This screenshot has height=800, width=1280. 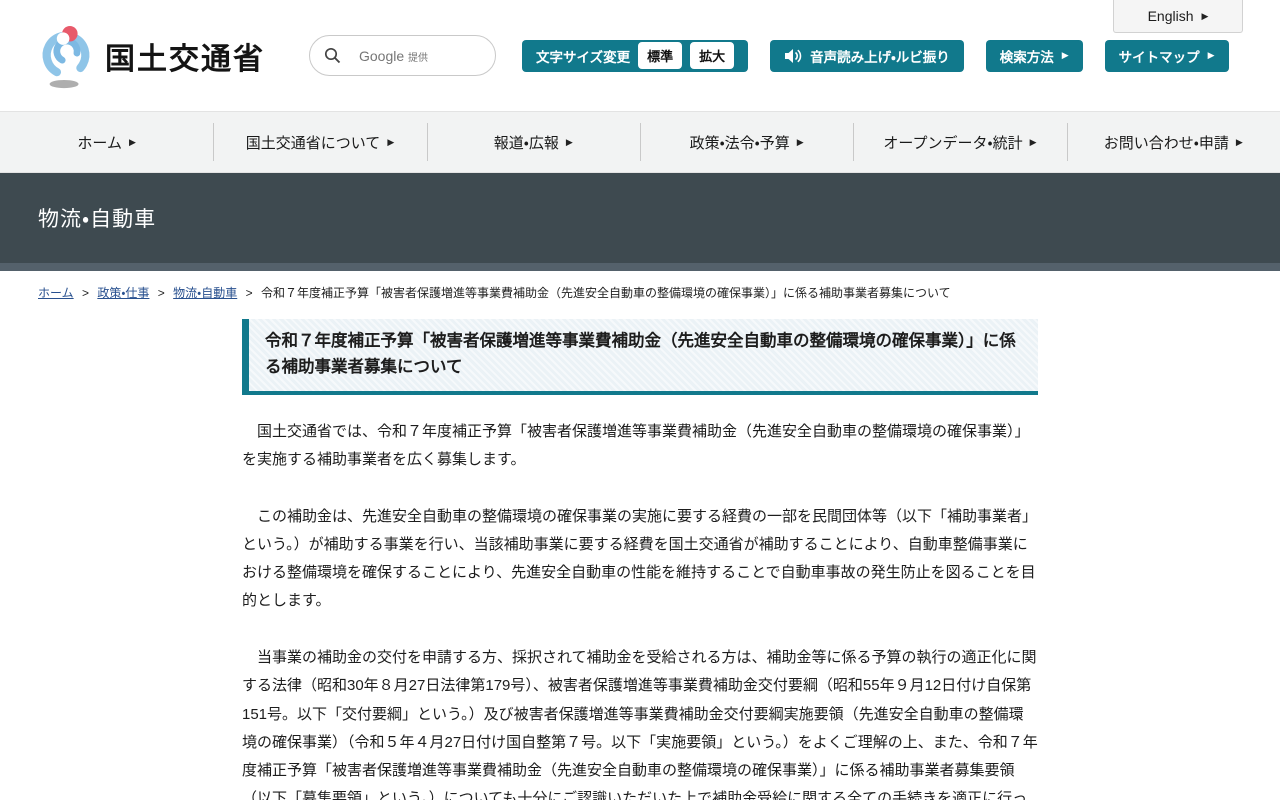 I want to click on sitemap-label: サイトマップ, so click(x=1159, y=57).